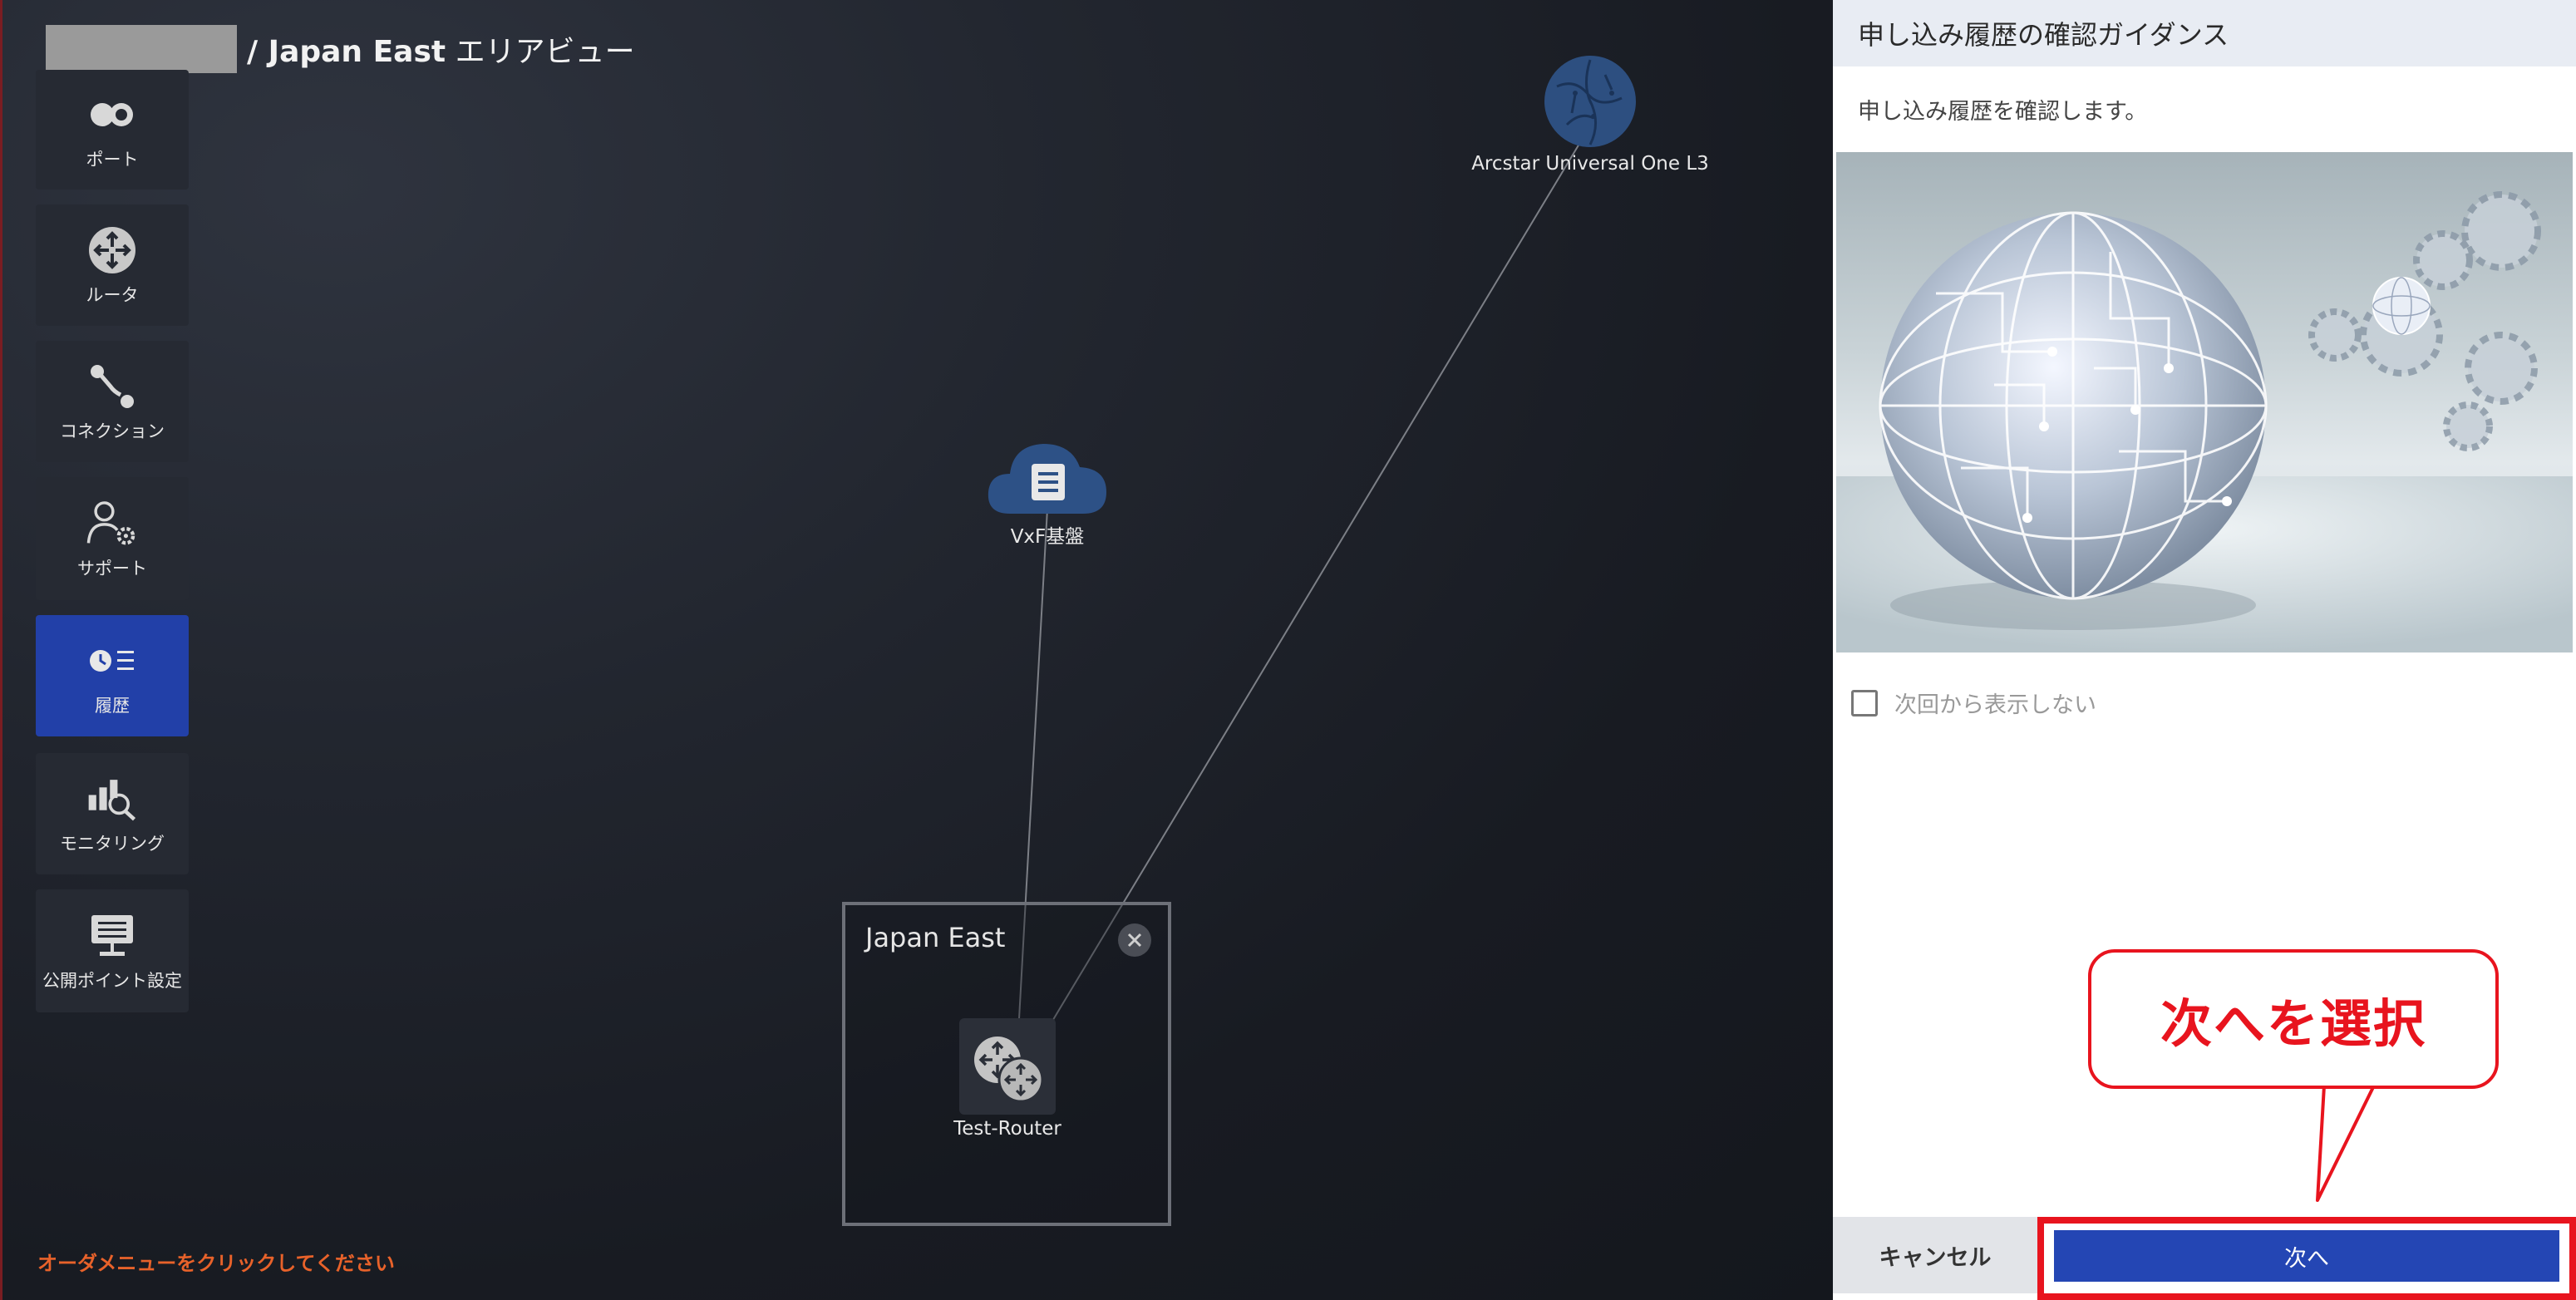 The width and height of the screenshot is (2576, 1300). I want to click on callout-select-next: 次へを選択, so click(2293, 1019).